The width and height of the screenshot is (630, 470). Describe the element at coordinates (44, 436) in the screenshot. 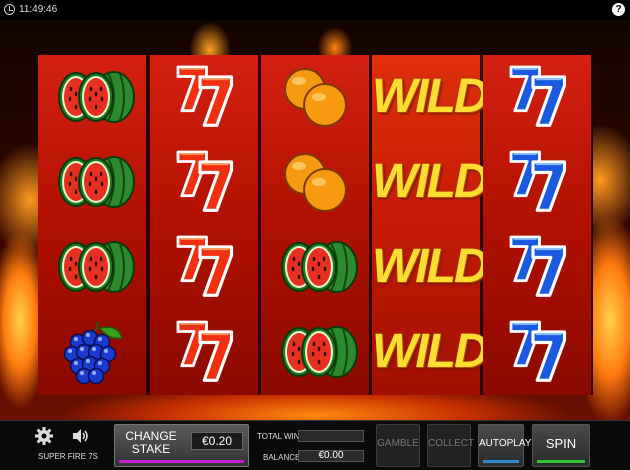

I see `gear-icon` at that location.